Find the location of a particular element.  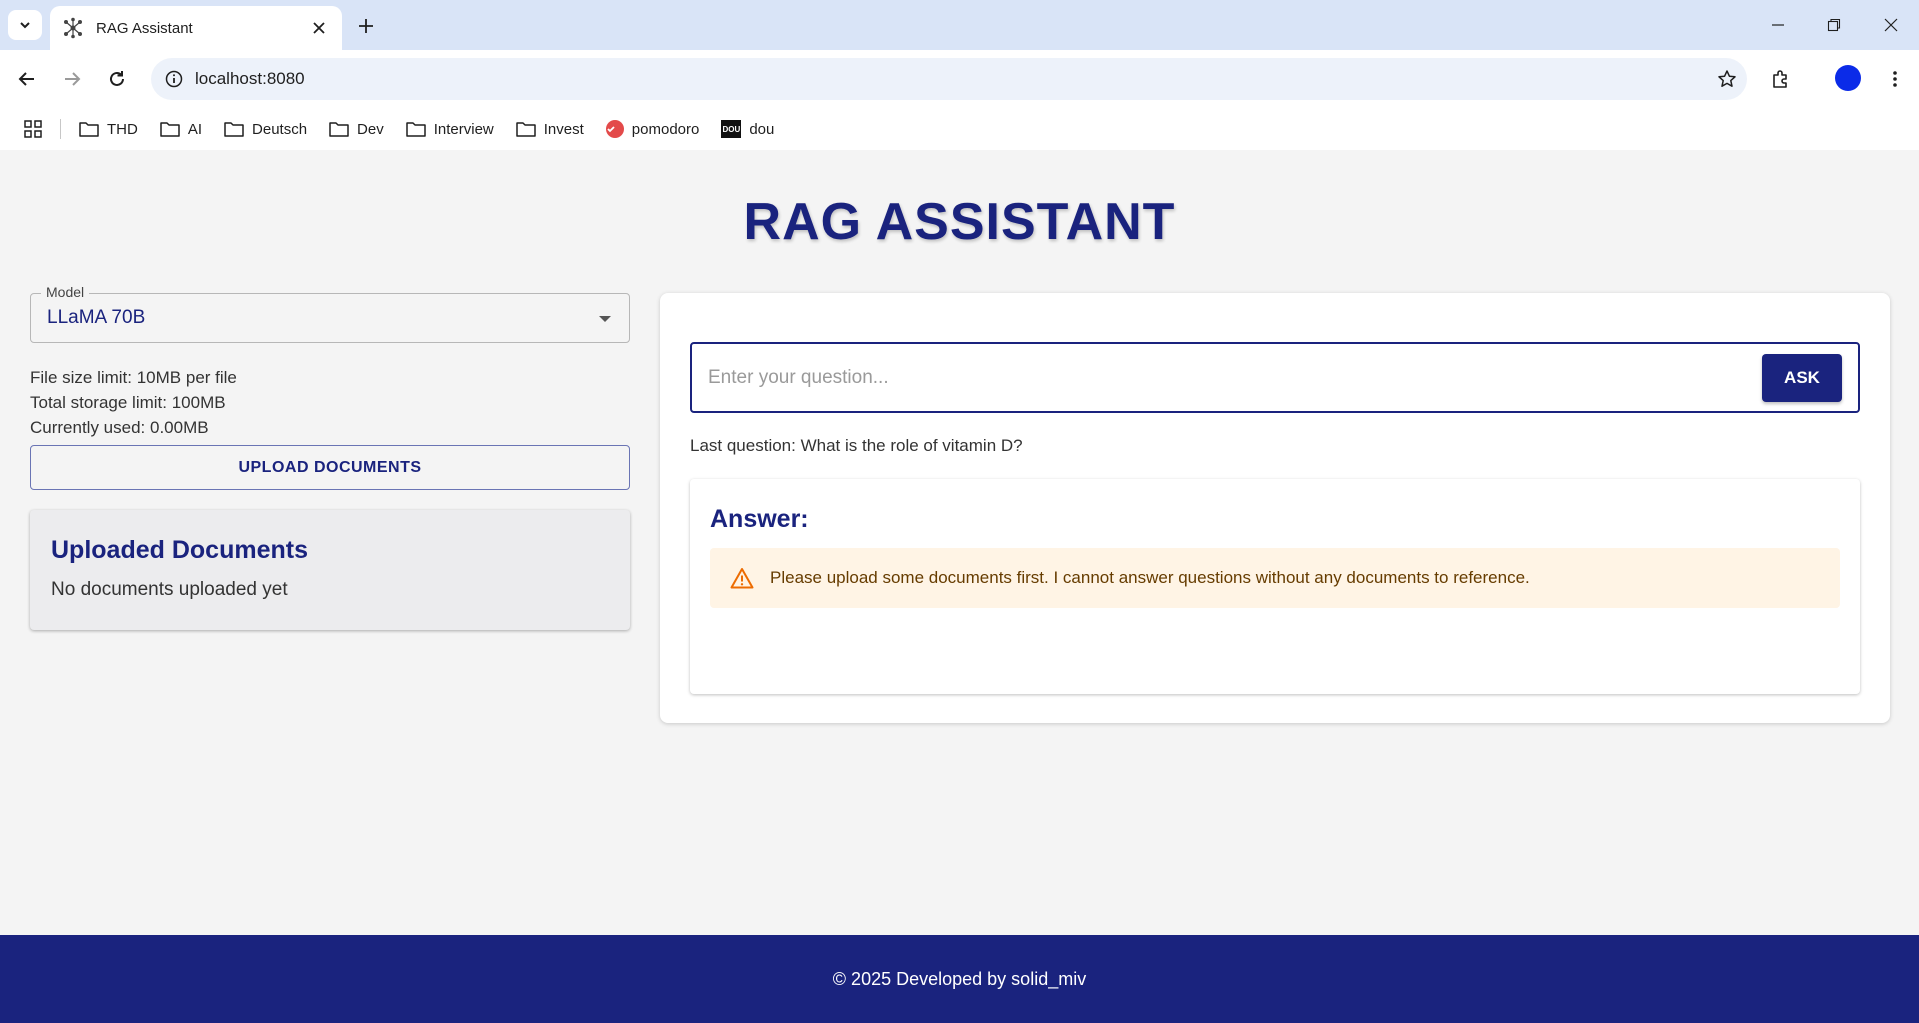

bookmark-label: Invest is located at coordinates (563, 129).